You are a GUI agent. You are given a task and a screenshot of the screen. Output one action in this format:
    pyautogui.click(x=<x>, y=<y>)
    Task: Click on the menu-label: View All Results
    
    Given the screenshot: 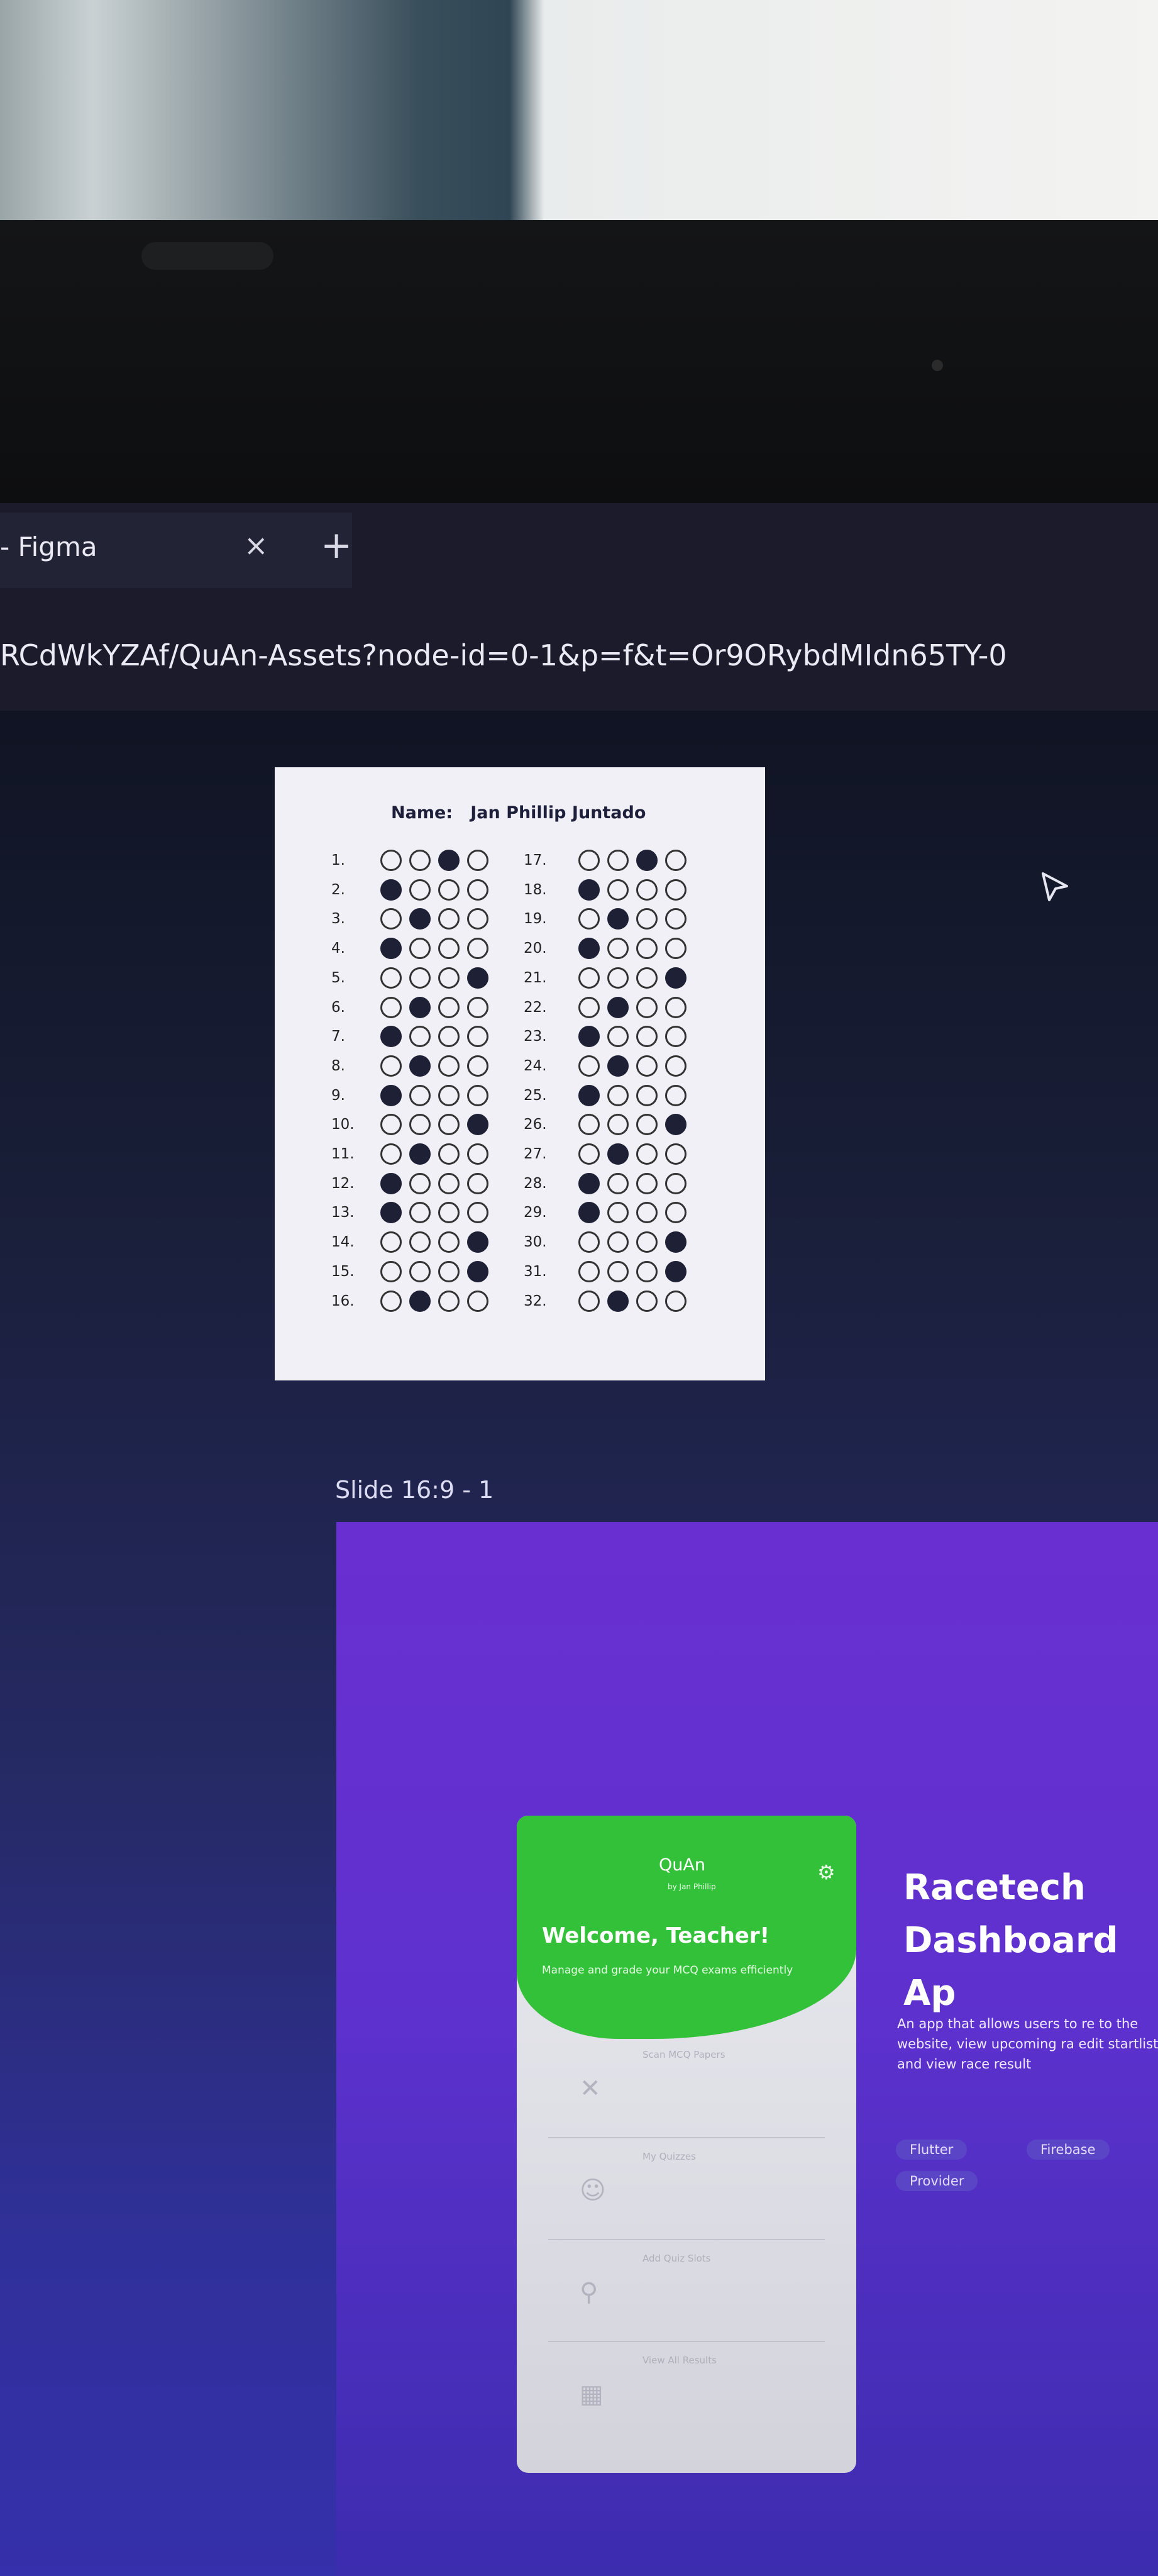 What is the action you would take?
    pyautogui.click(x=679, y=2360)
    